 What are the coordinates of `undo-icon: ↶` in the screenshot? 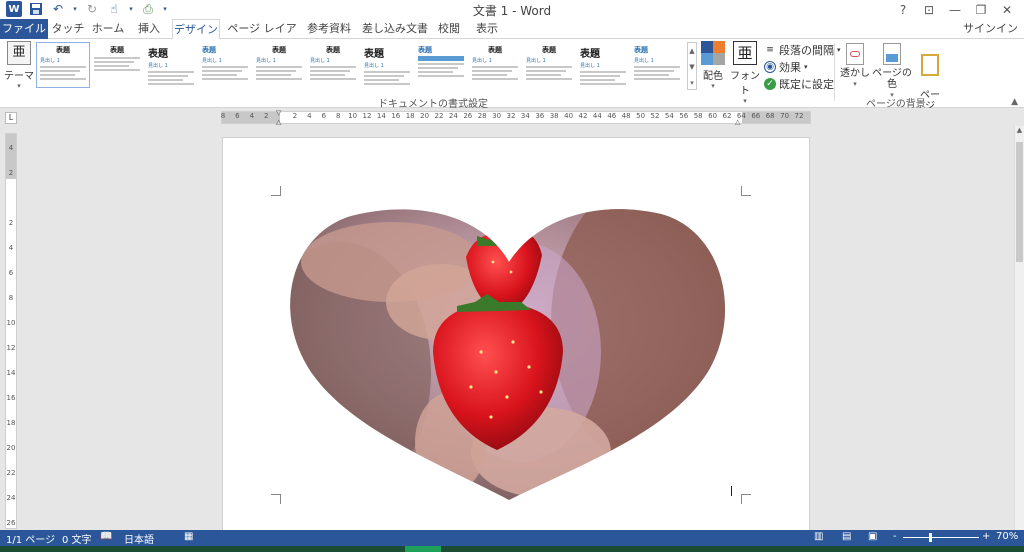 It's located at (58, 9).